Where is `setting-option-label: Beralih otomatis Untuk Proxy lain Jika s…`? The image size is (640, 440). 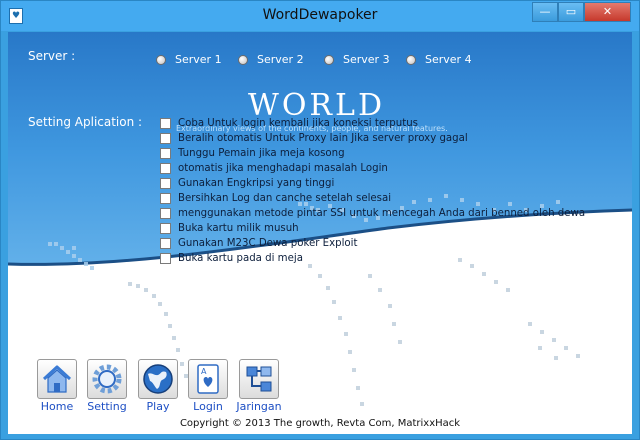
setting-option-label: Beralih otomatis Untuk Proxy lain Jika s… is located at coordinates (323, 138).